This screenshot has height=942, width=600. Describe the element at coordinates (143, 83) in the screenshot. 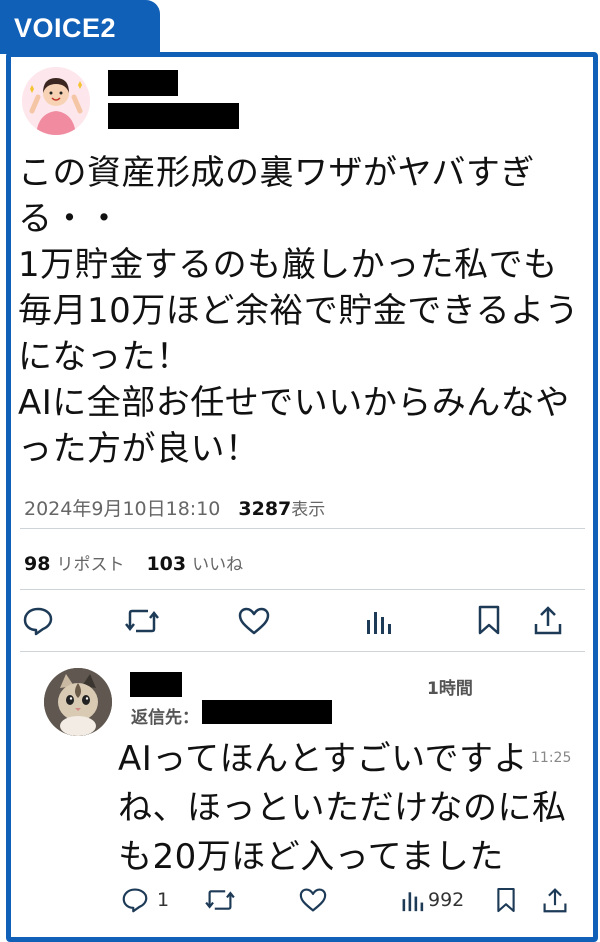

I see `redacted-display-name` at that location.